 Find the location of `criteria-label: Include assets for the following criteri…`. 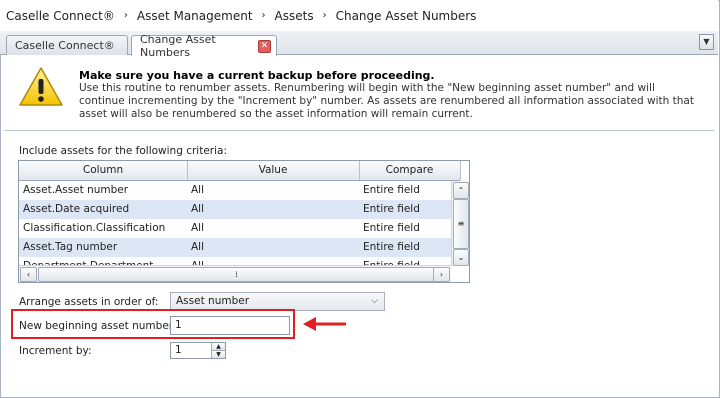

criteria-label: Include assets for the following criteri… is located at coordinates (123, 151).